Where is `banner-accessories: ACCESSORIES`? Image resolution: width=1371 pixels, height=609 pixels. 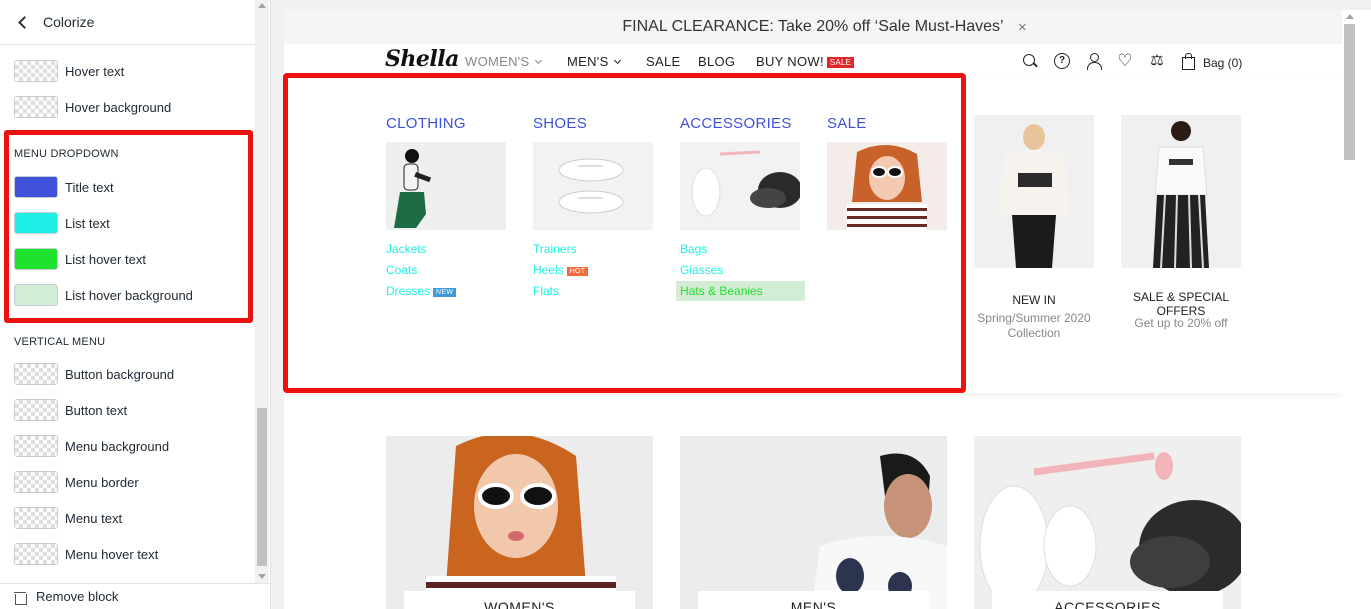
banner-accessories: ACCESSORIES is located at coordinates (1107, 522).